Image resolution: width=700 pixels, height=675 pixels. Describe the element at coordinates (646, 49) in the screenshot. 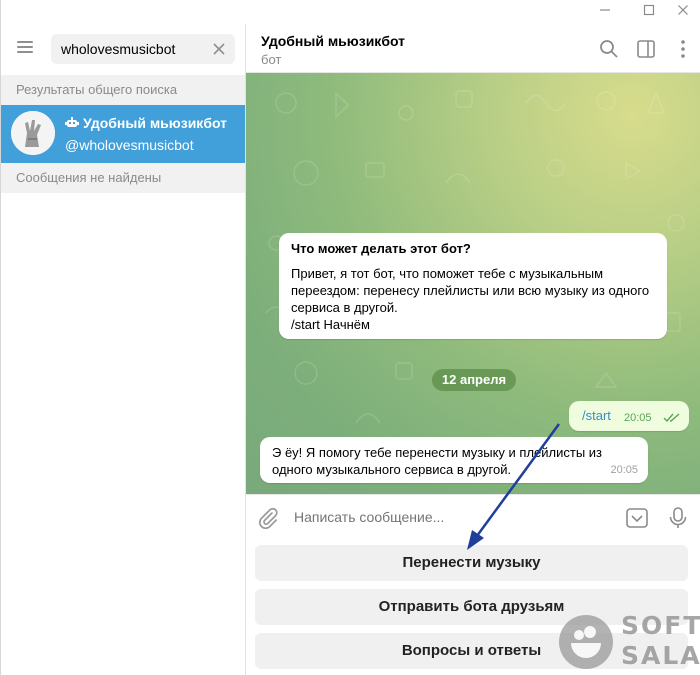

I see `sidebar-toggle-icon` at that location.